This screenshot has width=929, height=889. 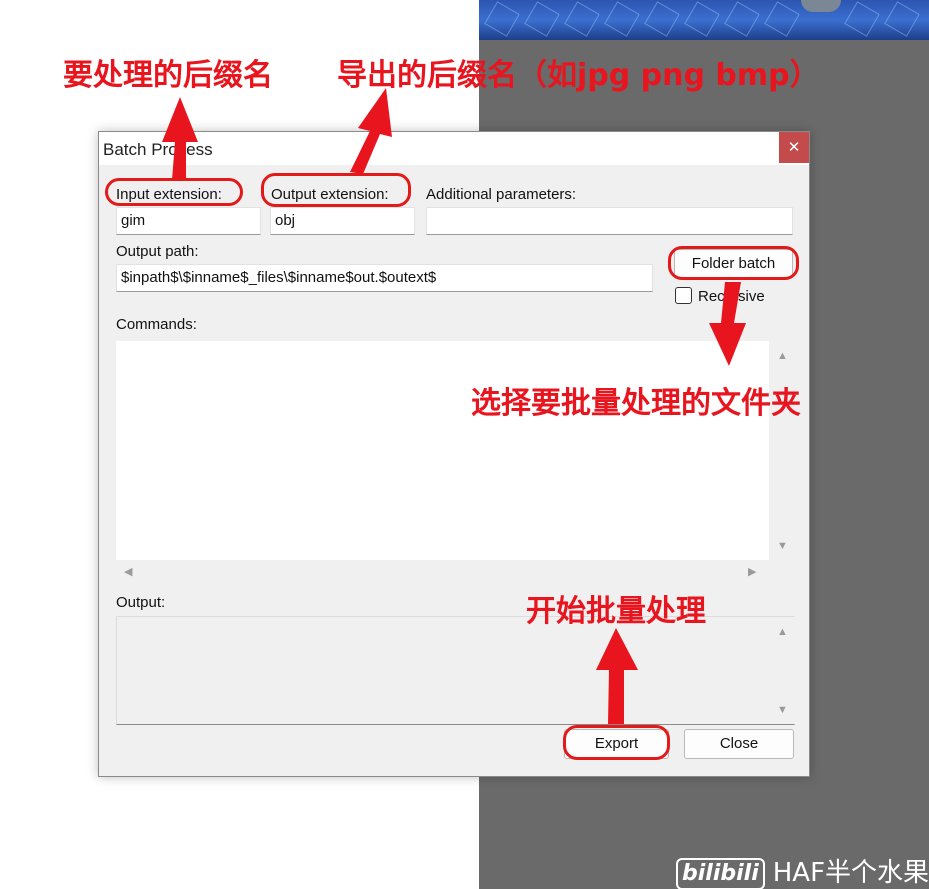 I want to click on annotation-input-ext: 要处理的后缀名, so click(x=168, y=75).